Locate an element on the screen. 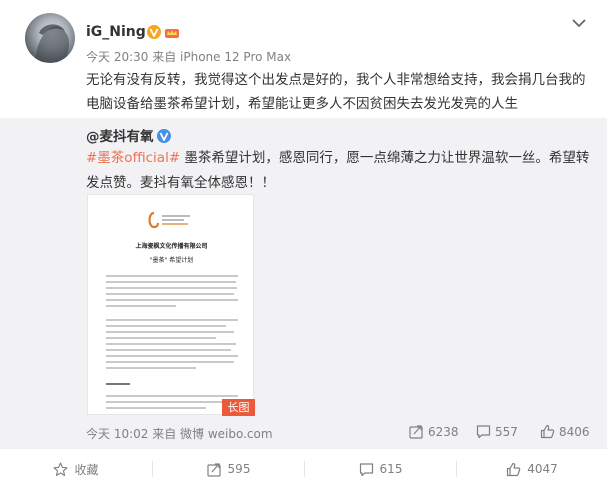 This screenshot has height=488, width=607. topic-tag-link: #墨茶official# is located at coordinates (133, 158).